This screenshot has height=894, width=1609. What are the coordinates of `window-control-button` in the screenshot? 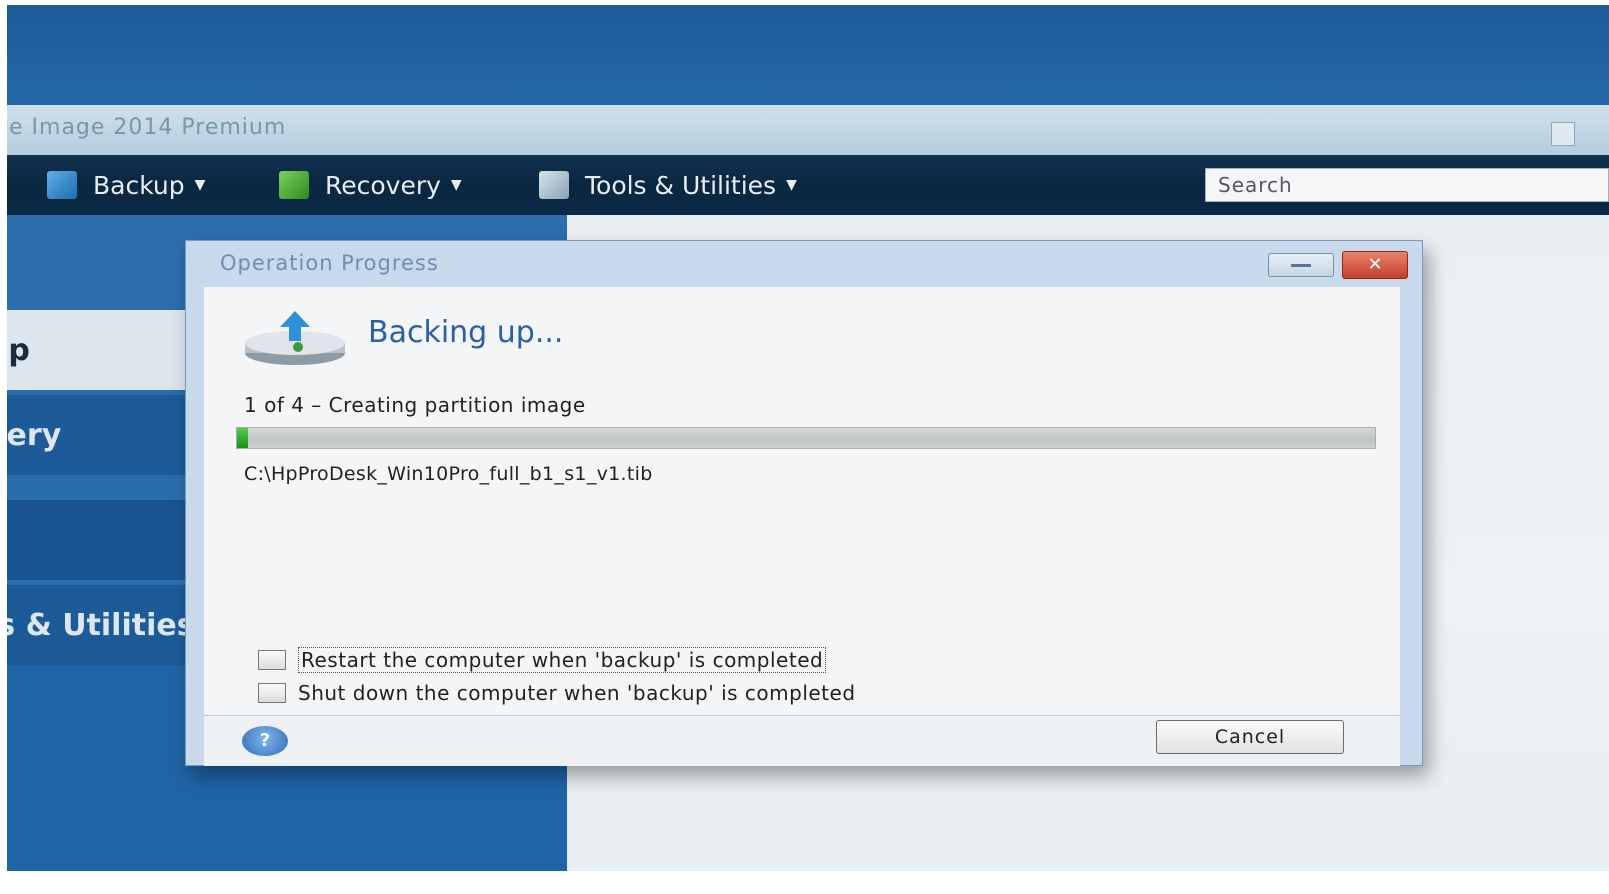 It's located at (1563, 134).